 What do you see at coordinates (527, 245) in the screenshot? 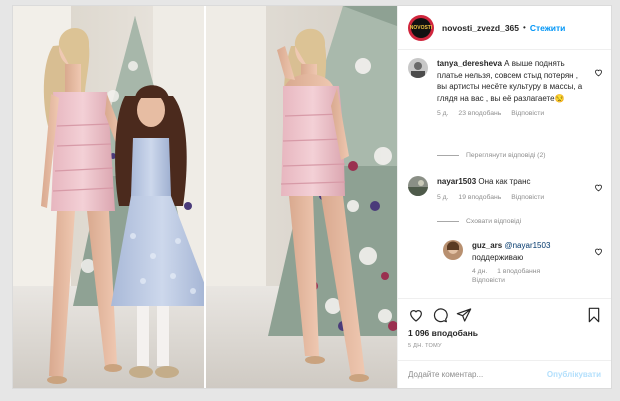
I see `reply-mention: @nayar1503` at bounding box center [527, 245].